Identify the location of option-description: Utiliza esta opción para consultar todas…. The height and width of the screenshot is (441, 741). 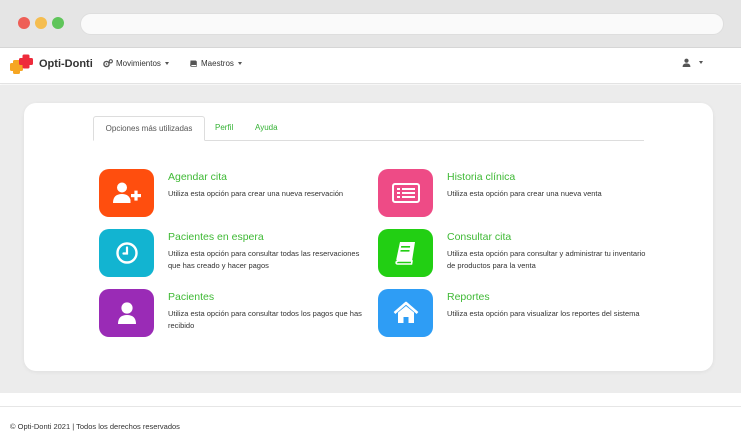
(264, 259).